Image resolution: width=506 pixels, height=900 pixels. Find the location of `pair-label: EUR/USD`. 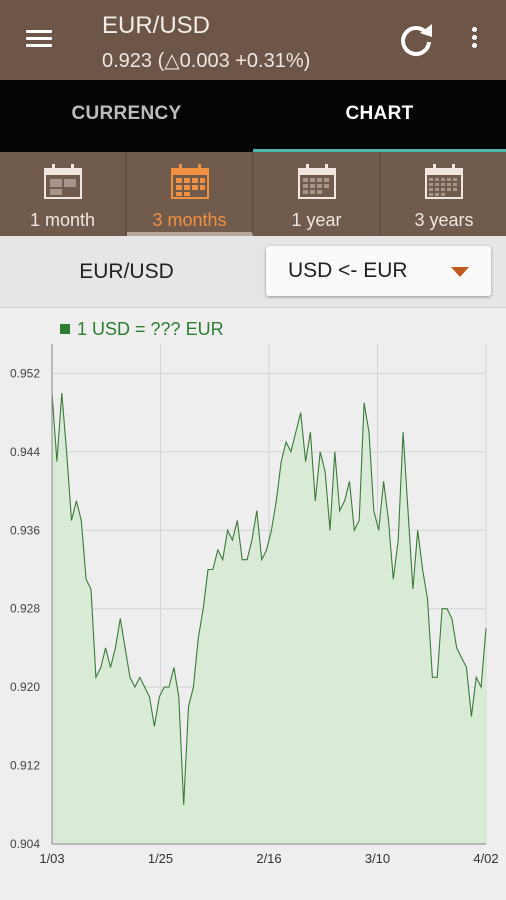

pair-label: EUR/USD is located at coordinates (126, 271).